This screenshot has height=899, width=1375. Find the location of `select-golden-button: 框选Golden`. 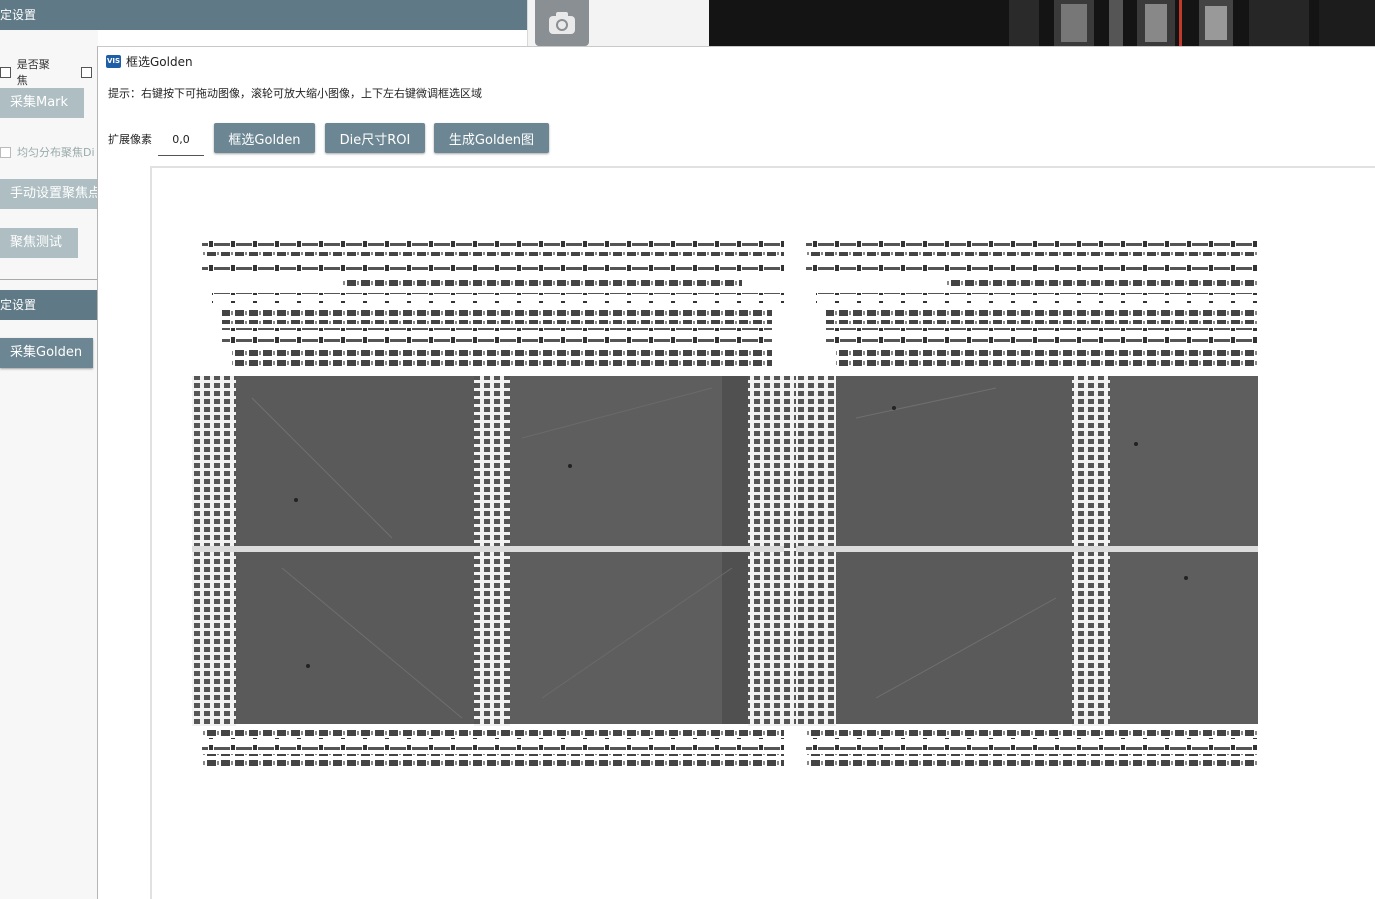

select-golden-button: 框选Golden is located at coordinates (264, 138).